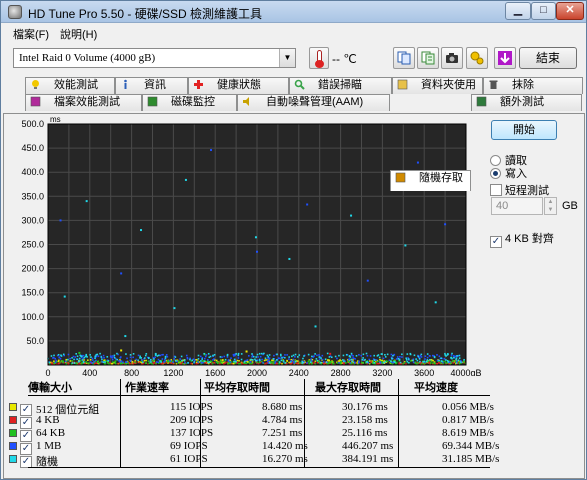 The height and width of the screenshot is (480, 587). What do you see at coordinates (508, 173) in the screenshot?
I see `write-radio: 寫入` at bounding box center [508, 173].